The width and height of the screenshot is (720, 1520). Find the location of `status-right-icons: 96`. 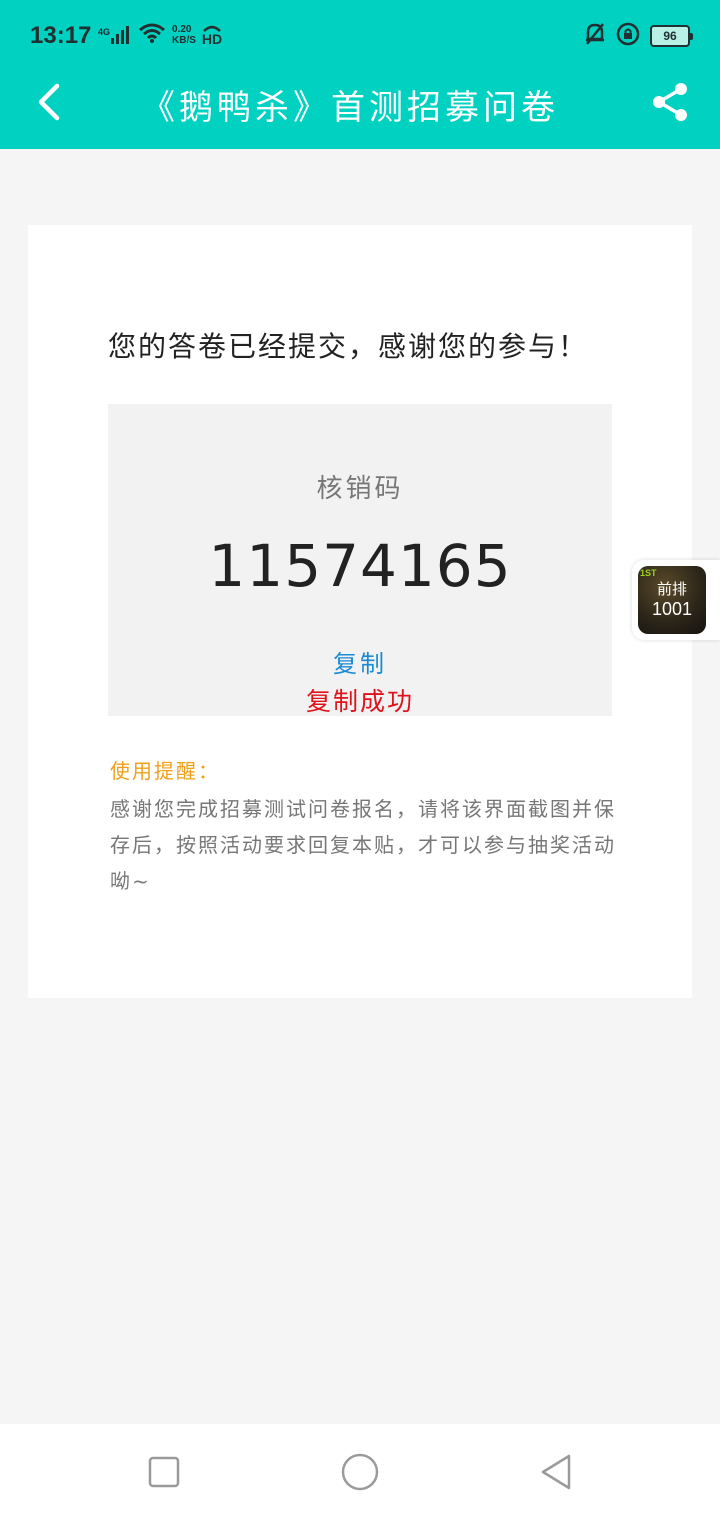

status-right-icons: 96 is located at coordinates (638, 36).